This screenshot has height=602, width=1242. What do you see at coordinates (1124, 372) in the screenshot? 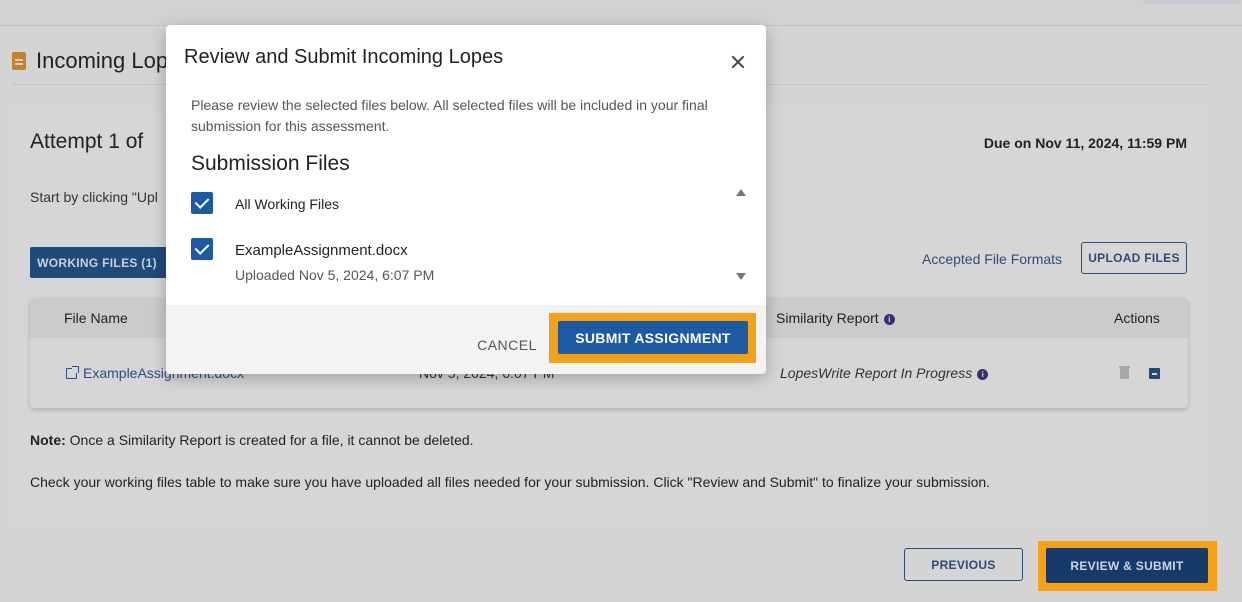
I see `trash-icon` at bounding box center [1124, 372].